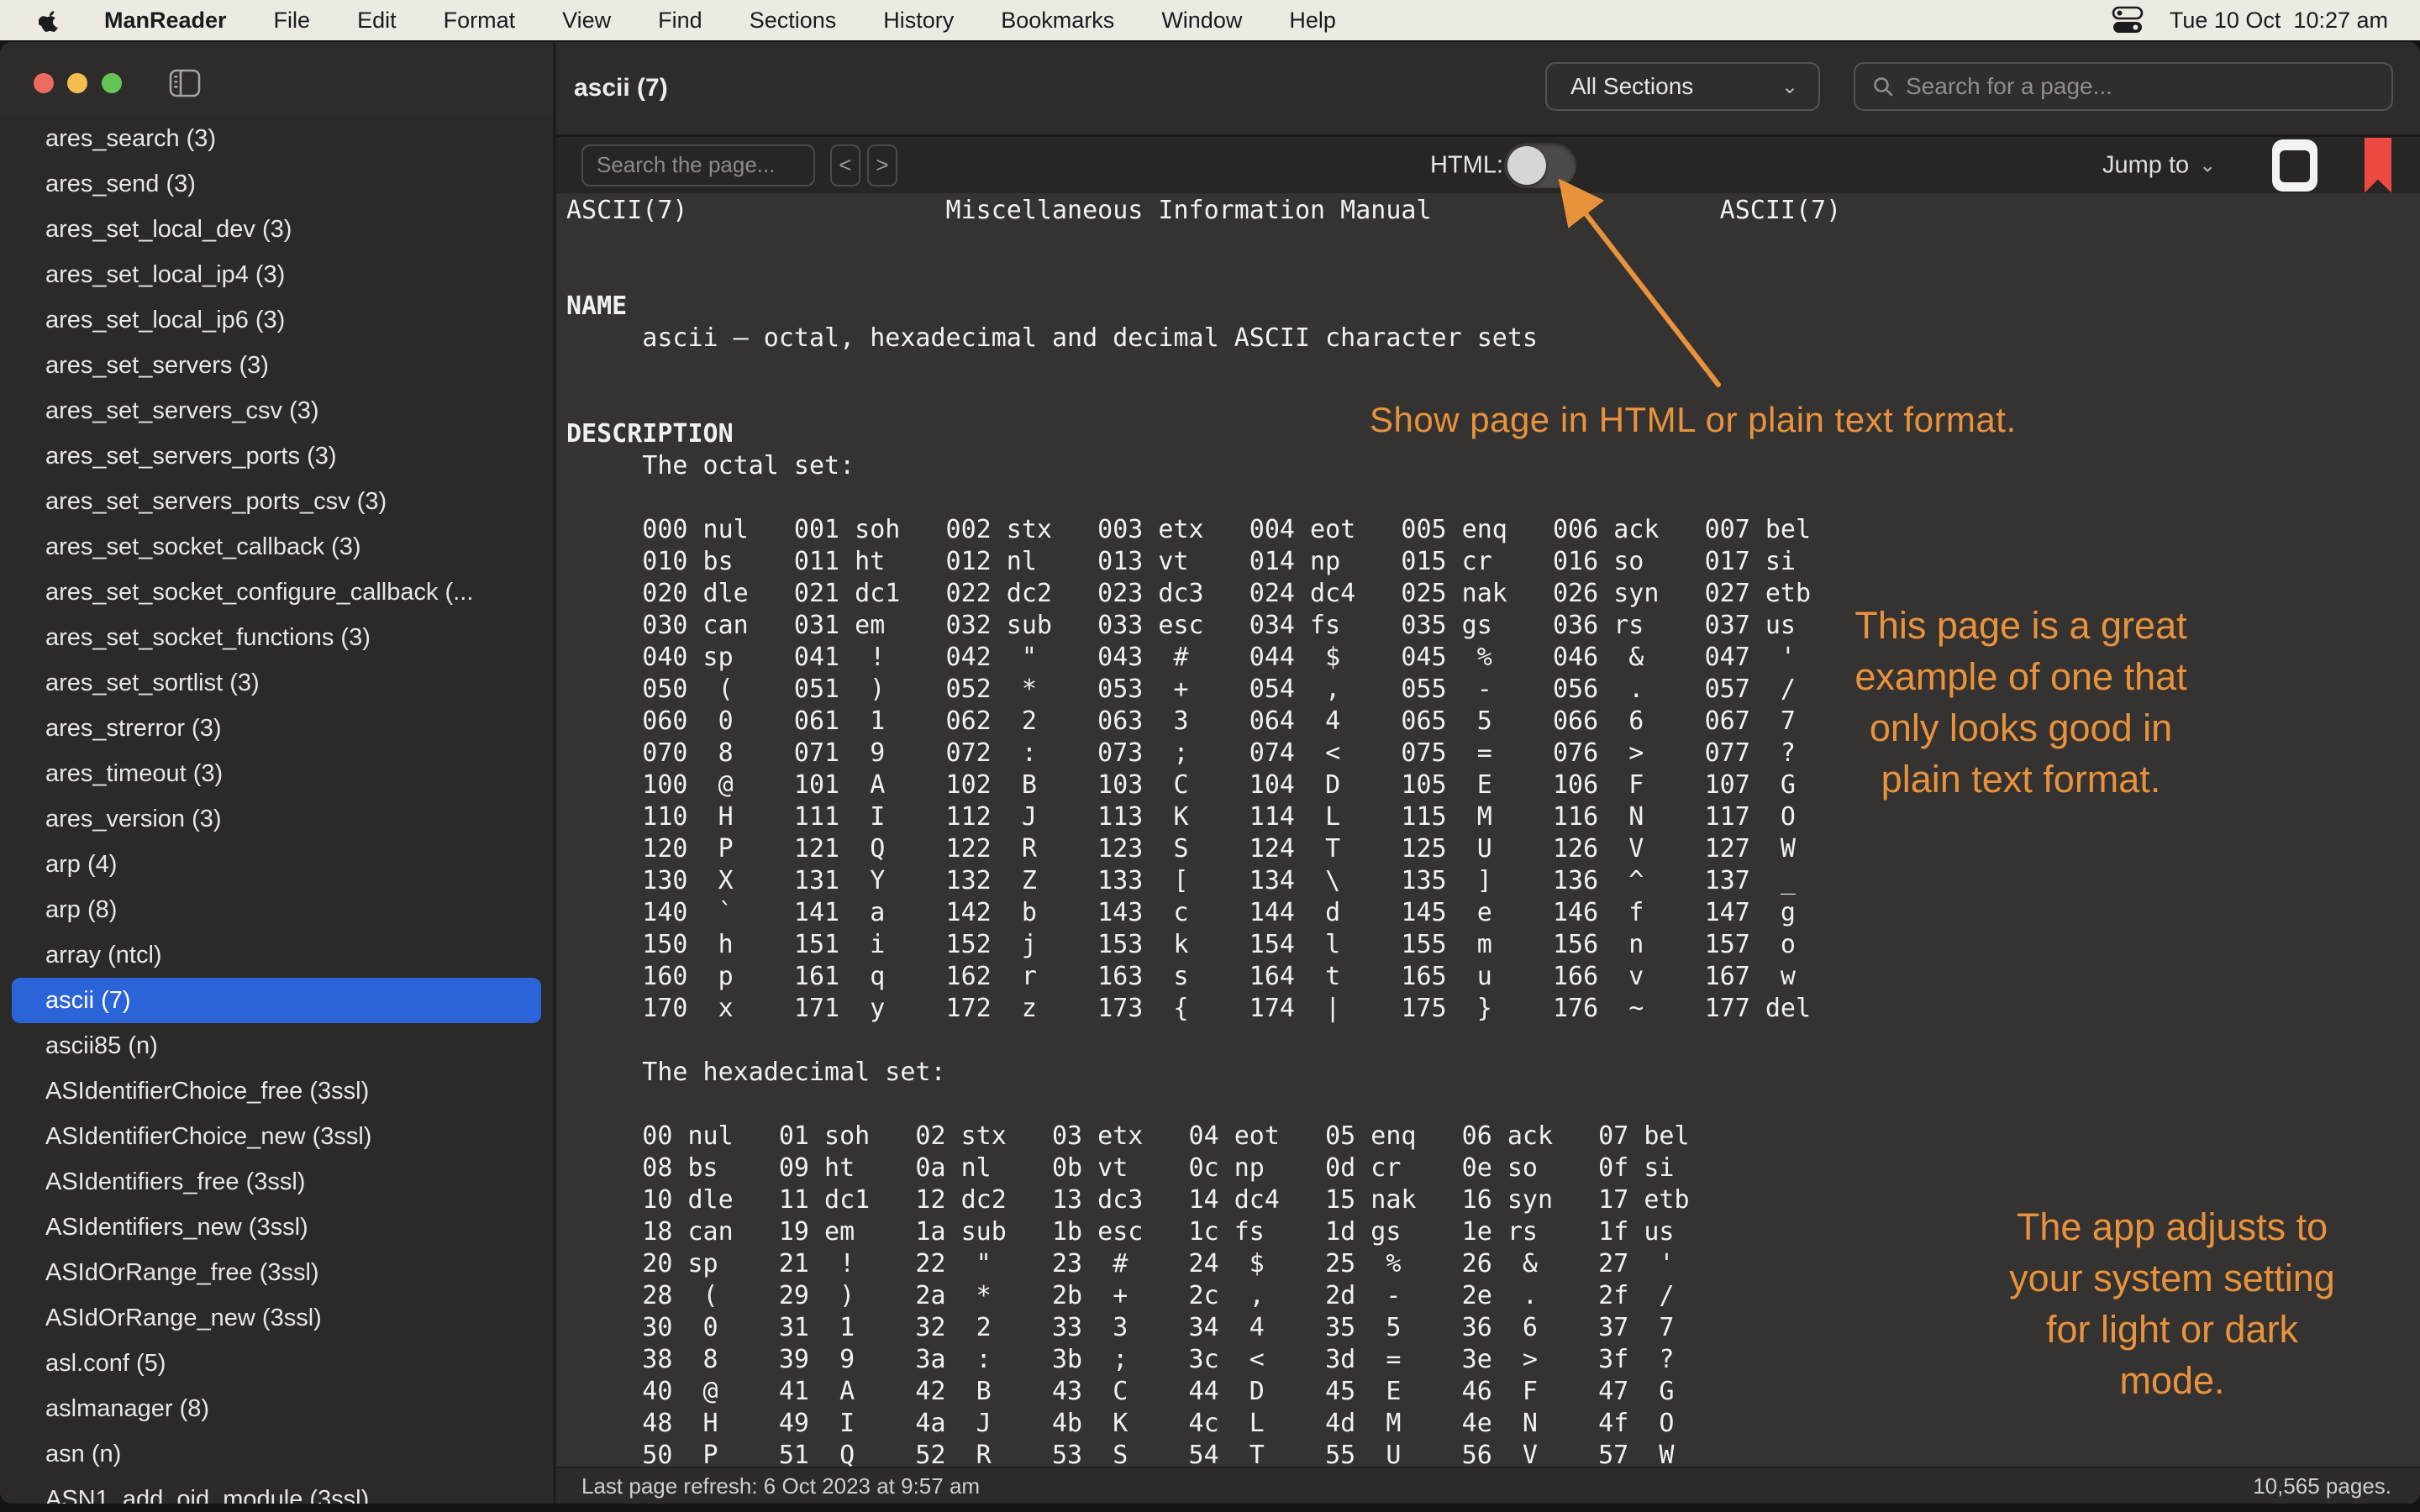 Image resolution: width=2420 pixels, height=1512 pixels. What do you see at coordinates (276, 138) in the screenshot?
I see `list-item: ares_search (3)` at bounding box center [276, 138].